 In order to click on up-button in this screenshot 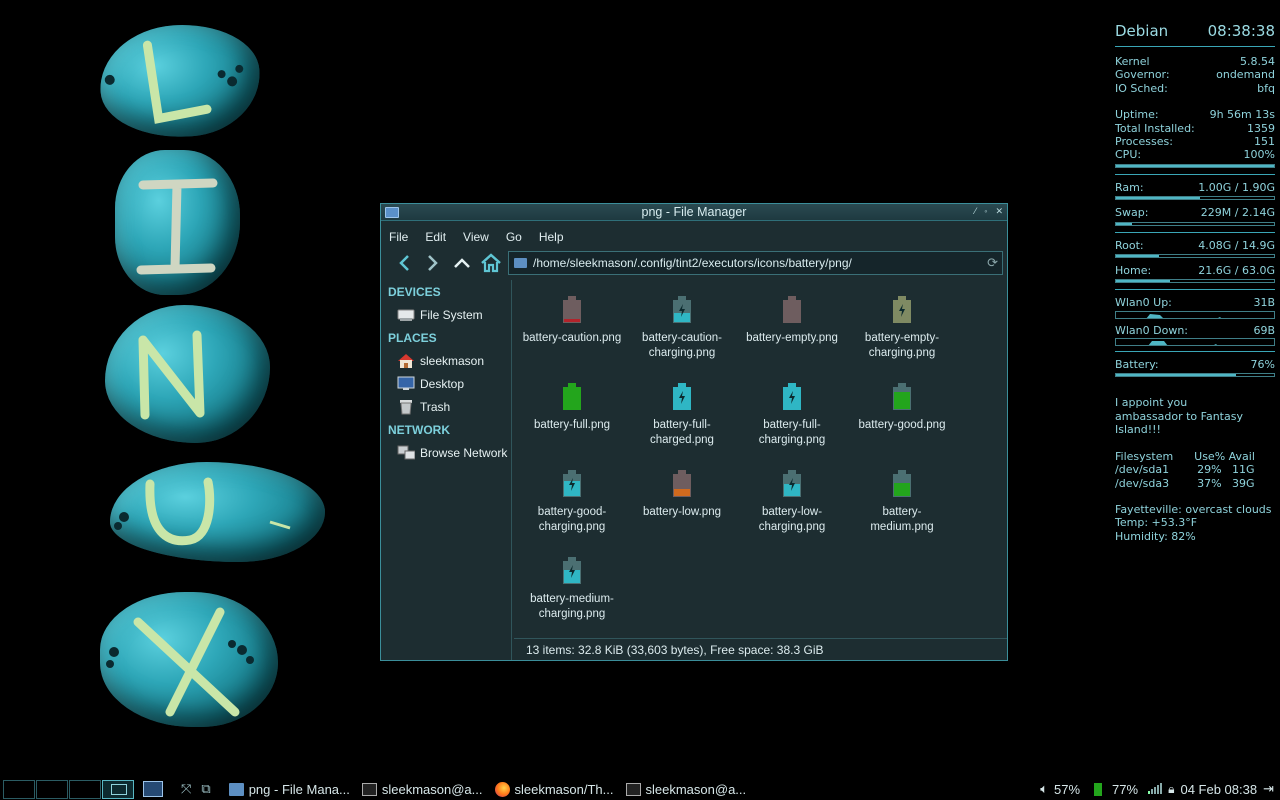, I will do `click(461, 263)`.